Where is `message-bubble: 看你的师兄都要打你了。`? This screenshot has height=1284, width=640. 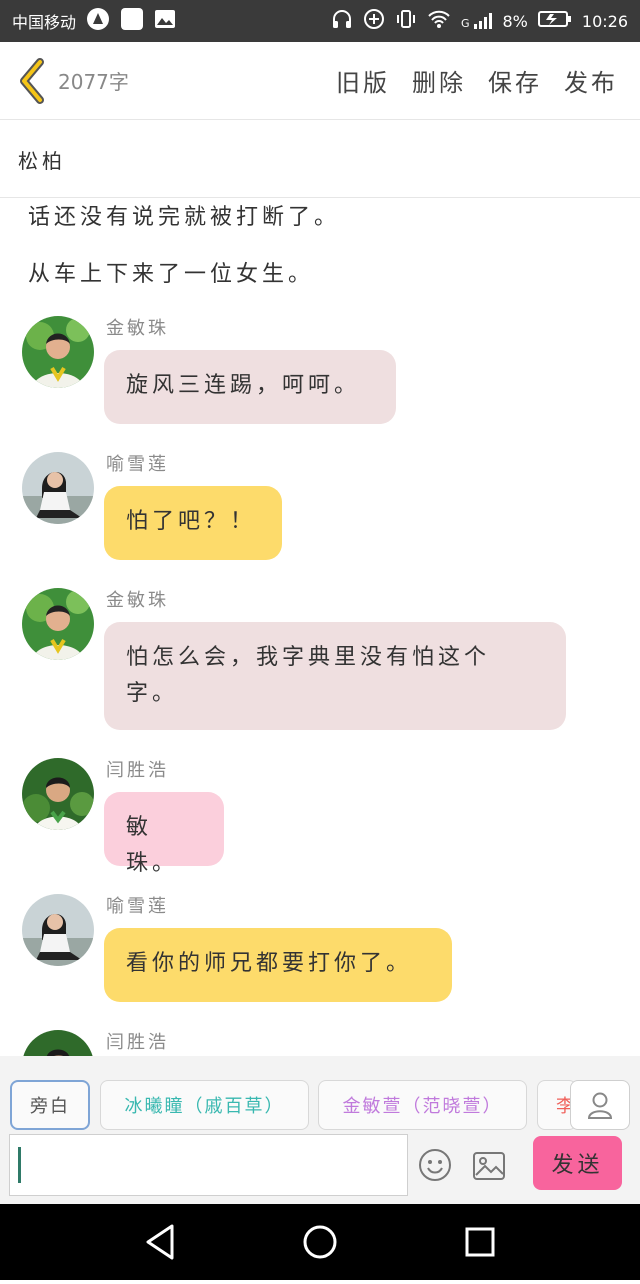
message-bubble: 看你的师兄都要打你了。 is located at coordinates (278, 965).